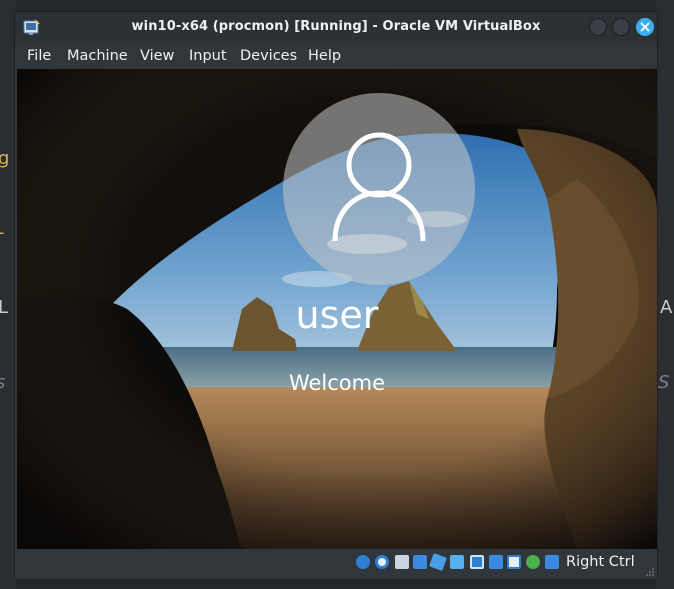 Image resolution: width=674 pixels, height=589 pixels. I want to click on edge-glyph: S, so click(664, 382).